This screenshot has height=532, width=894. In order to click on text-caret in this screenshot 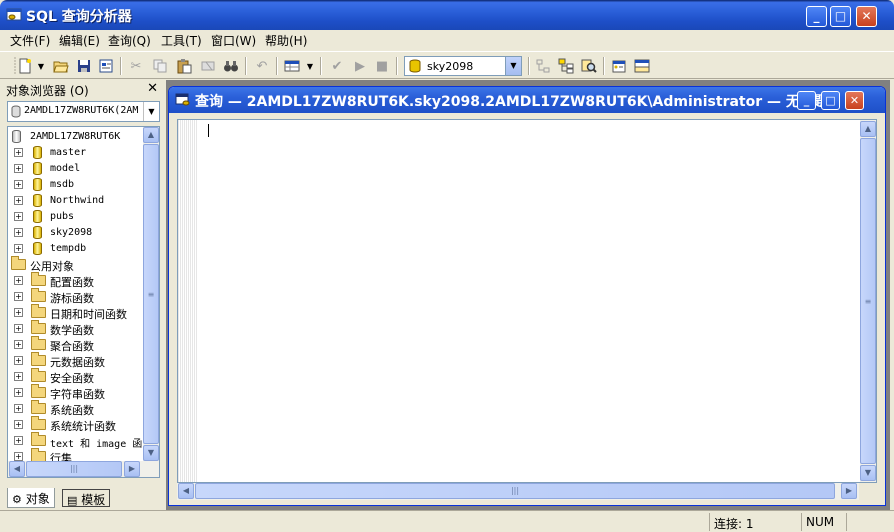, I will do `click(208, 130)`.